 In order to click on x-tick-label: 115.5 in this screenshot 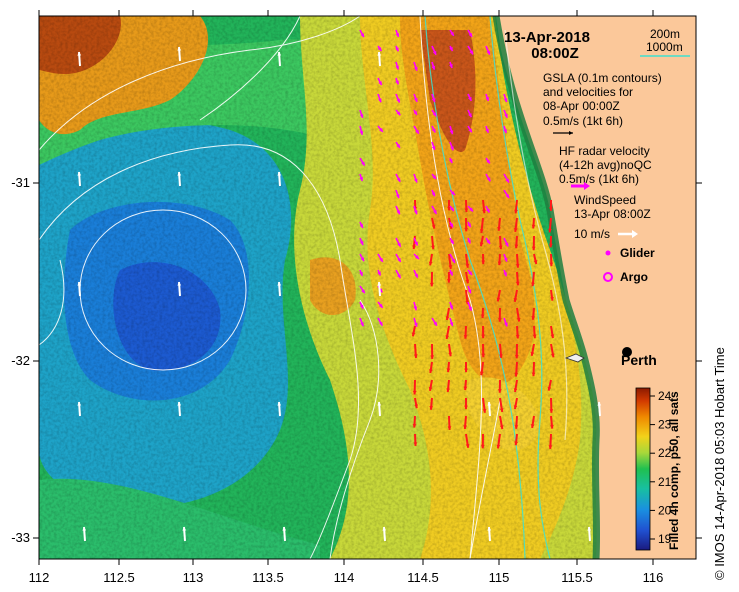, I will do `click(577, 577)`.